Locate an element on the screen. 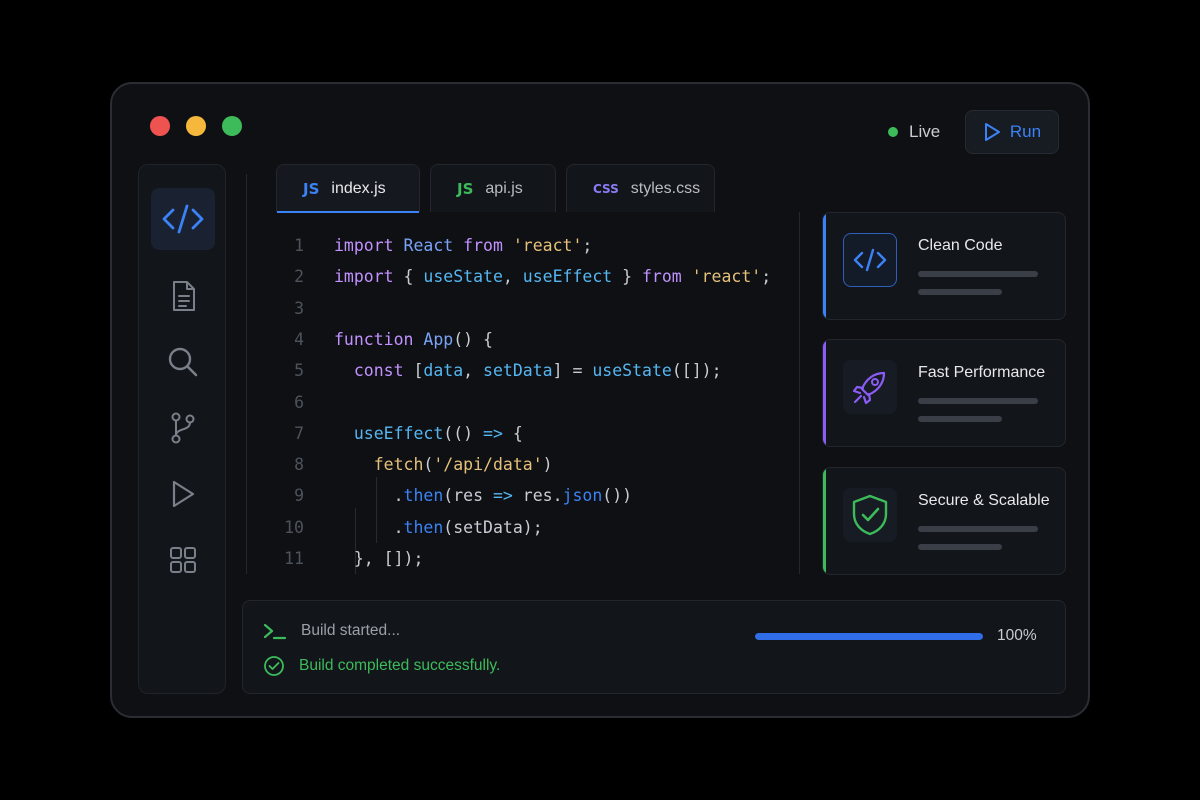  code-text: .then(setData); is located at coordinates (438, 527).